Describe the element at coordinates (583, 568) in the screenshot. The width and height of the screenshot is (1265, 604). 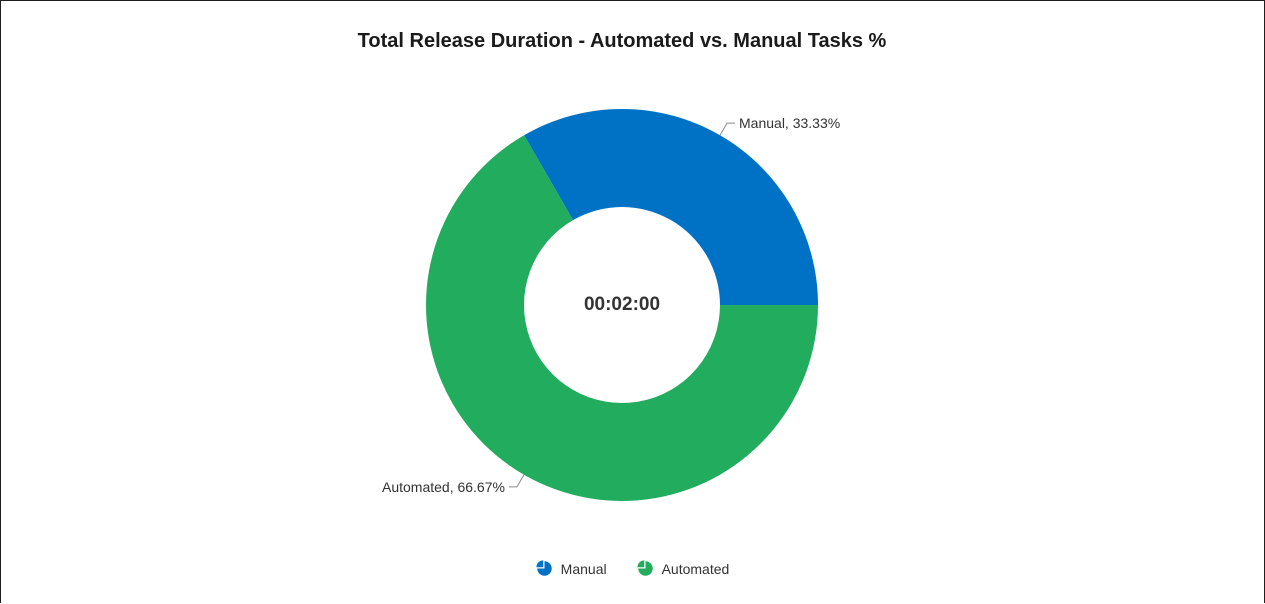
I see `legend-label: Manual` at that location.